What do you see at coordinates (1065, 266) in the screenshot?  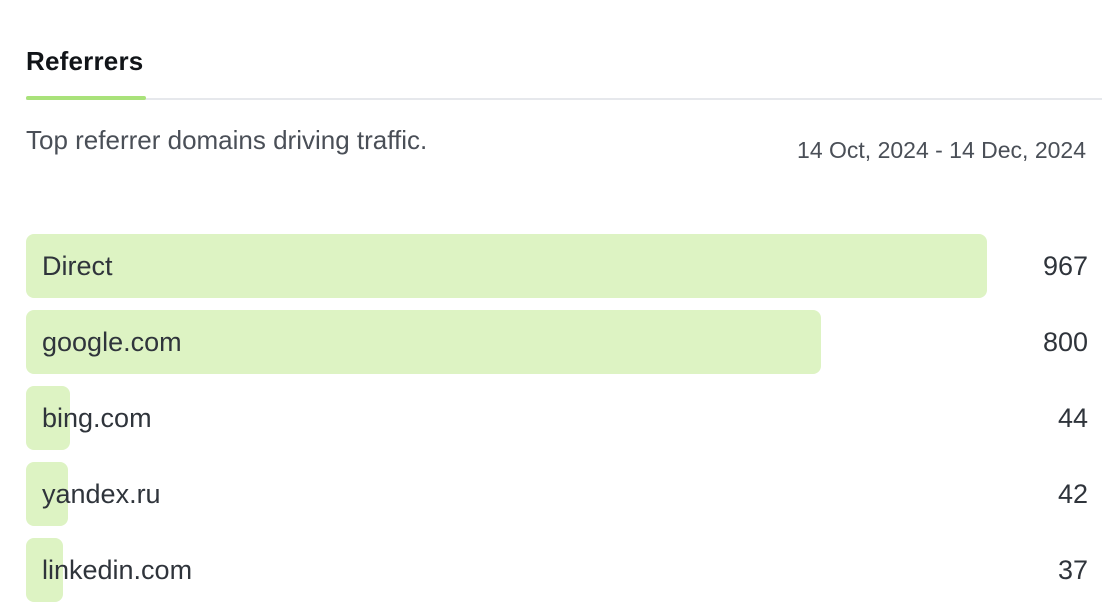 I see `referrer-count: 967` at bounding box center [1065, 266].